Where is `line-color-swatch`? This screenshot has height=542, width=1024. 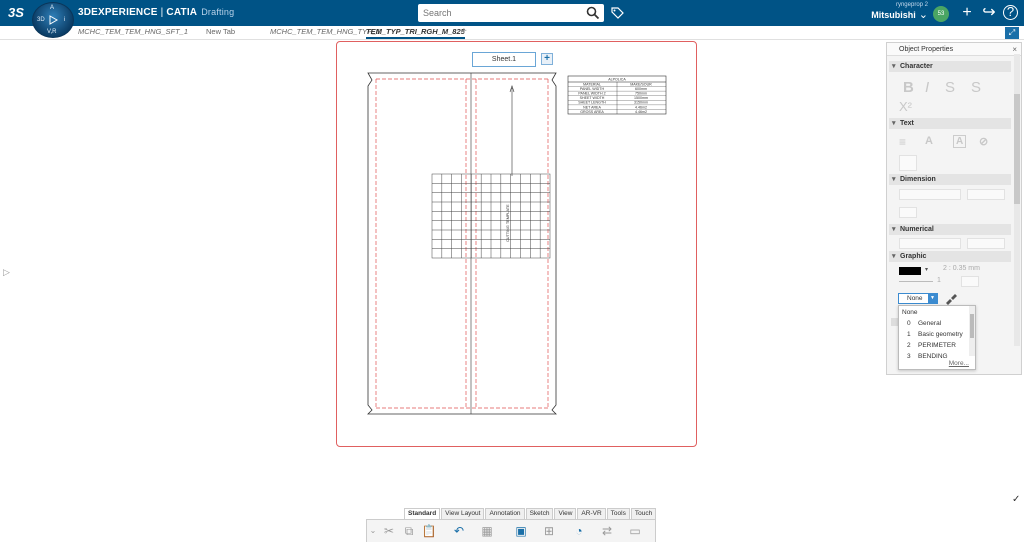
line-color-swatch is located at coordinates (910, 271).